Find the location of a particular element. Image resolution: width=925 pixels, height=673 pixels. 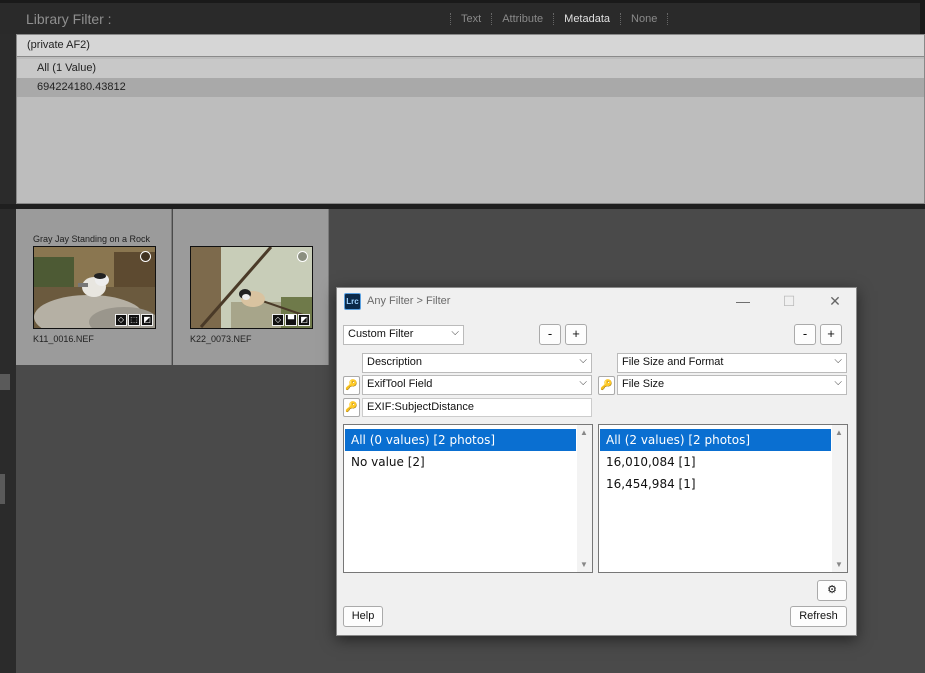

list-item: All (2 values) [2 photos] is located at coordinates (715, 440).